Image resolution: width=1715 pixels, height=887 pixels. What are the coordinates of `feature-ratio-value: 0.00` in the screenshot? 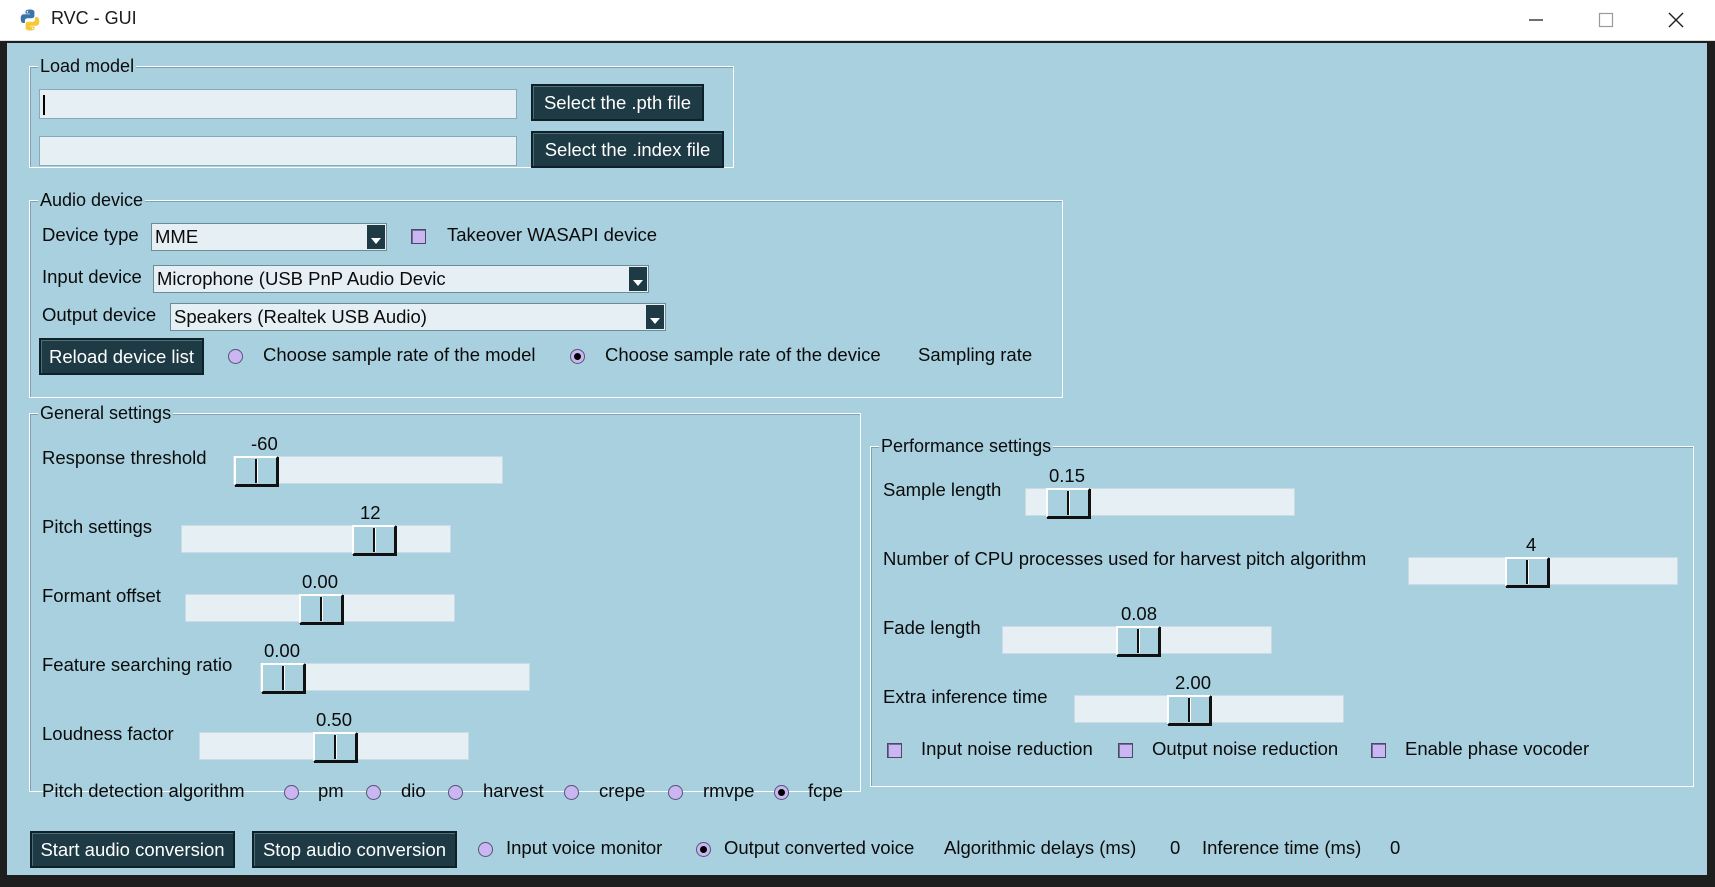 It's located at (282, 650).